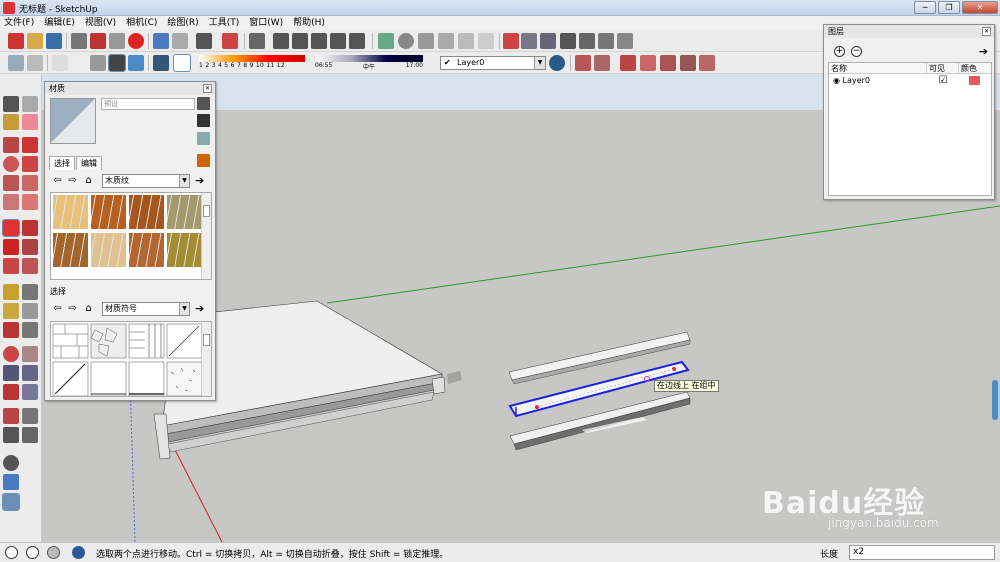  I want to click on zoom-extents-icon, so click(11, 392).